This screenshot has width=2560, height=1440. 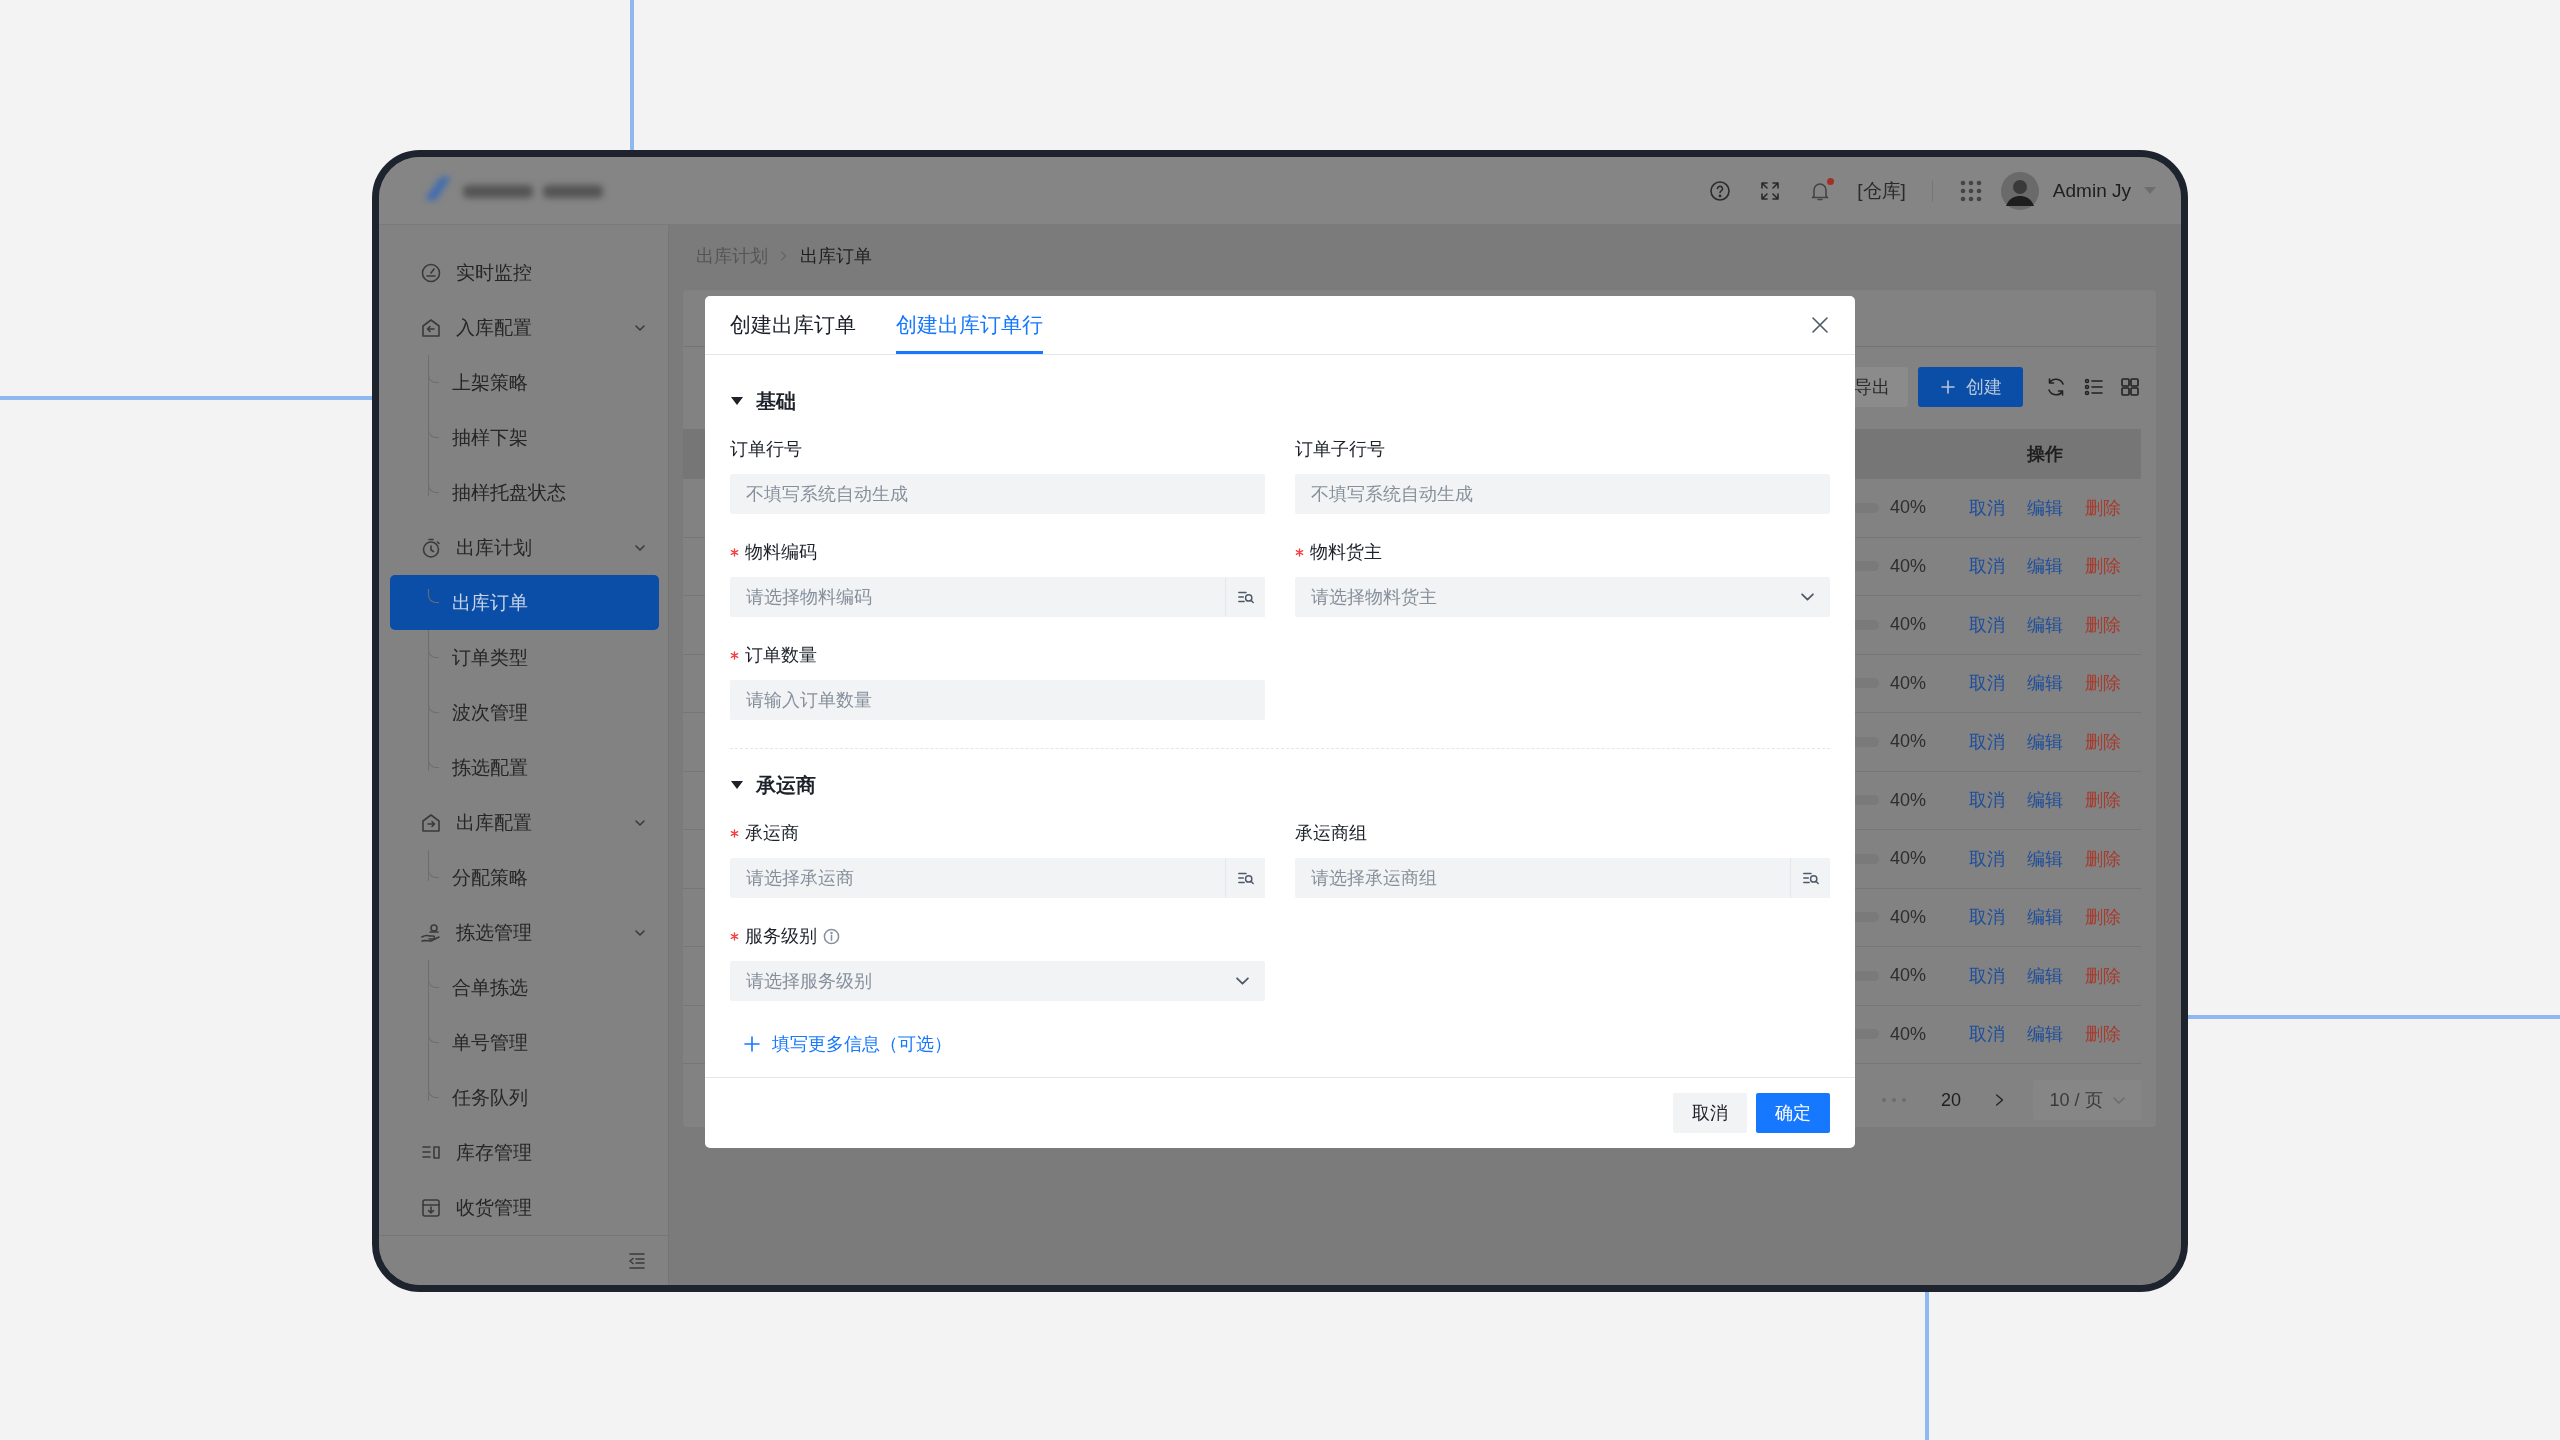 I want to click on nav-item: 任务队列, so click(x=524, y=1097).